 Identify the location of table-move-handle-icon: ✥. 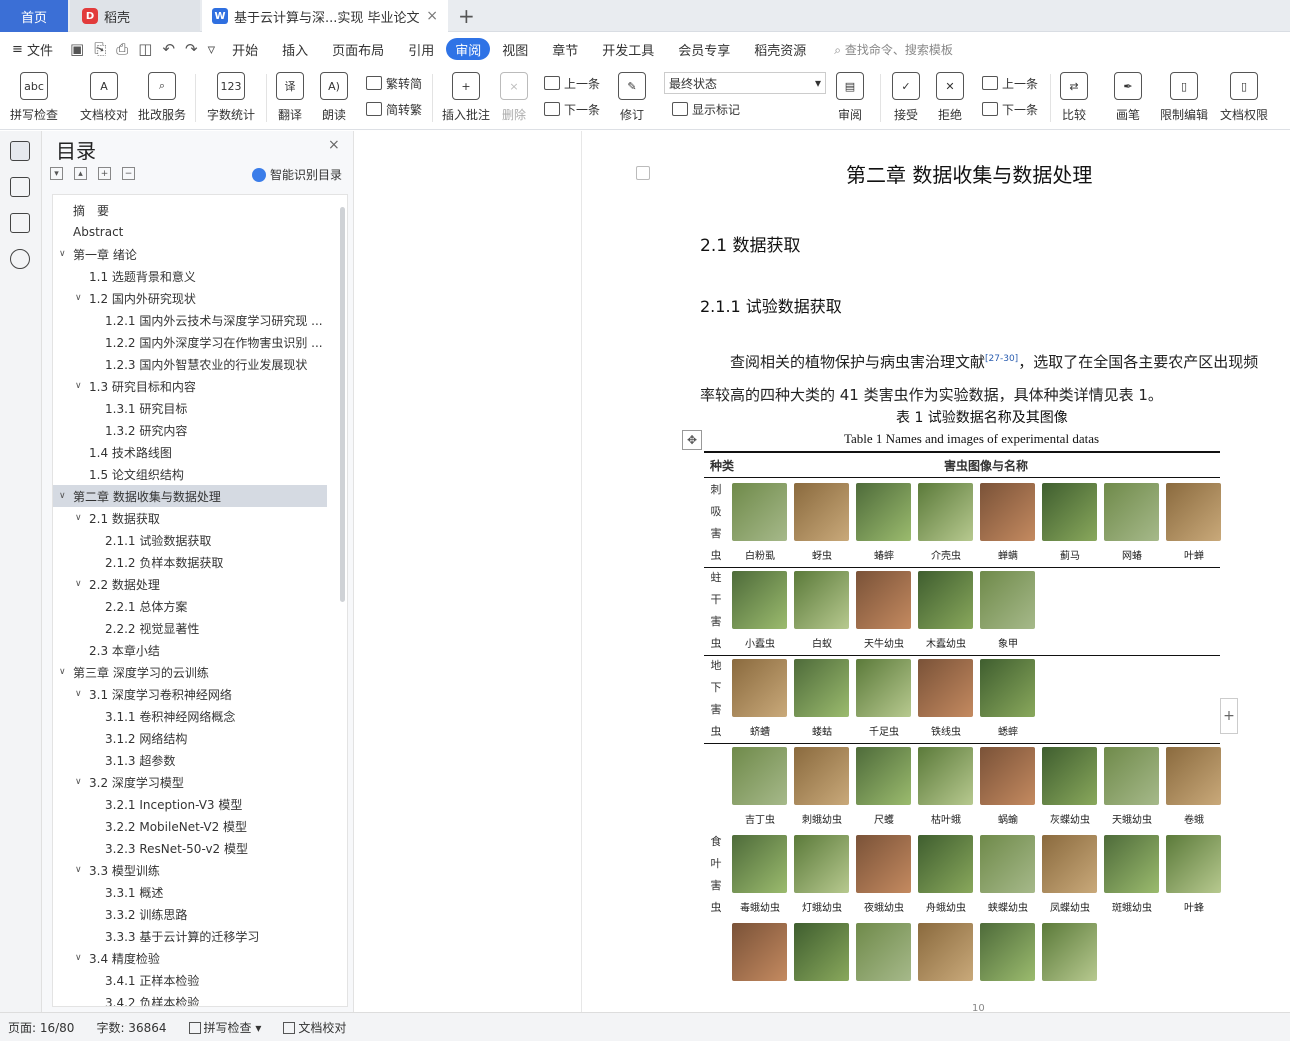
(692, 440).